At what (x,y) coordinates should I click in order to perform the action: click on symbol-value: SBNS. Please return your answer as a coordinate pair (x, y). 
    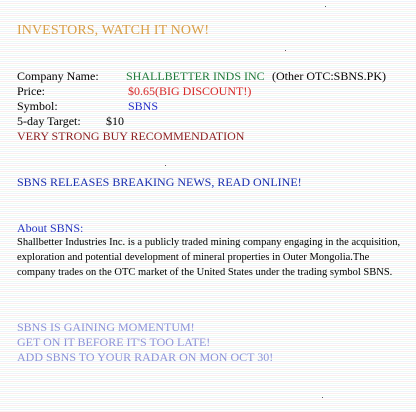
    Looking at the image, I should click on (143, 106).